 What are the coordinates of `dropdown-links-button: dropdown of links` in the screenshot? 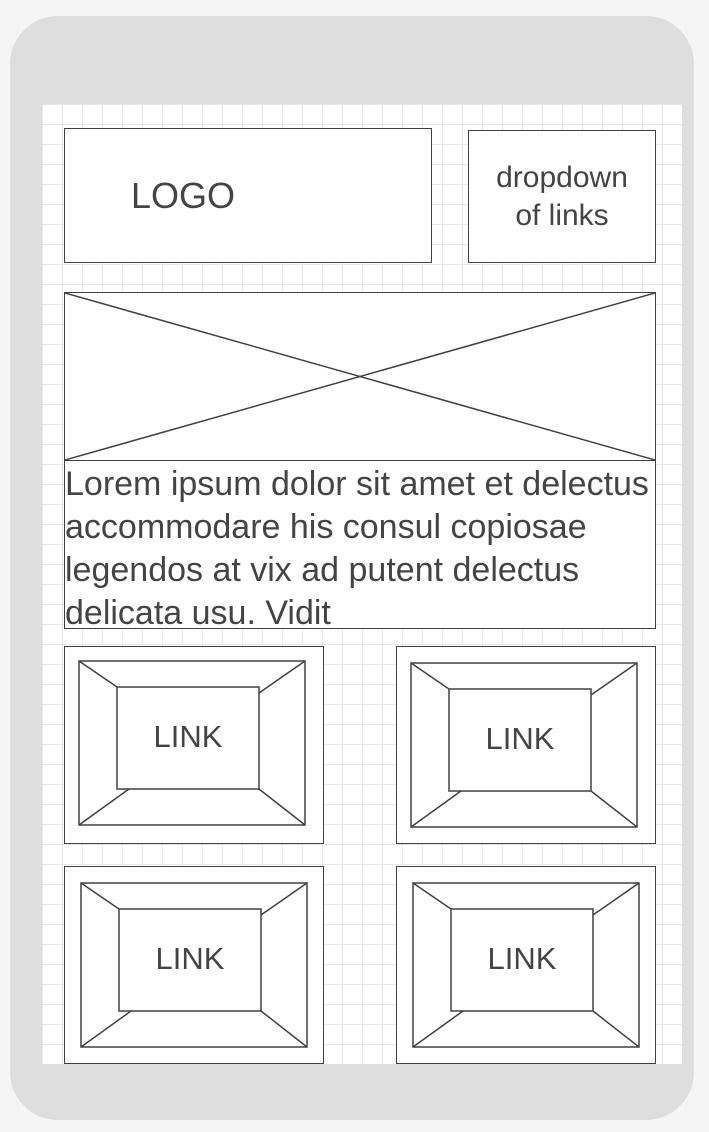 It's located at (562, 196).